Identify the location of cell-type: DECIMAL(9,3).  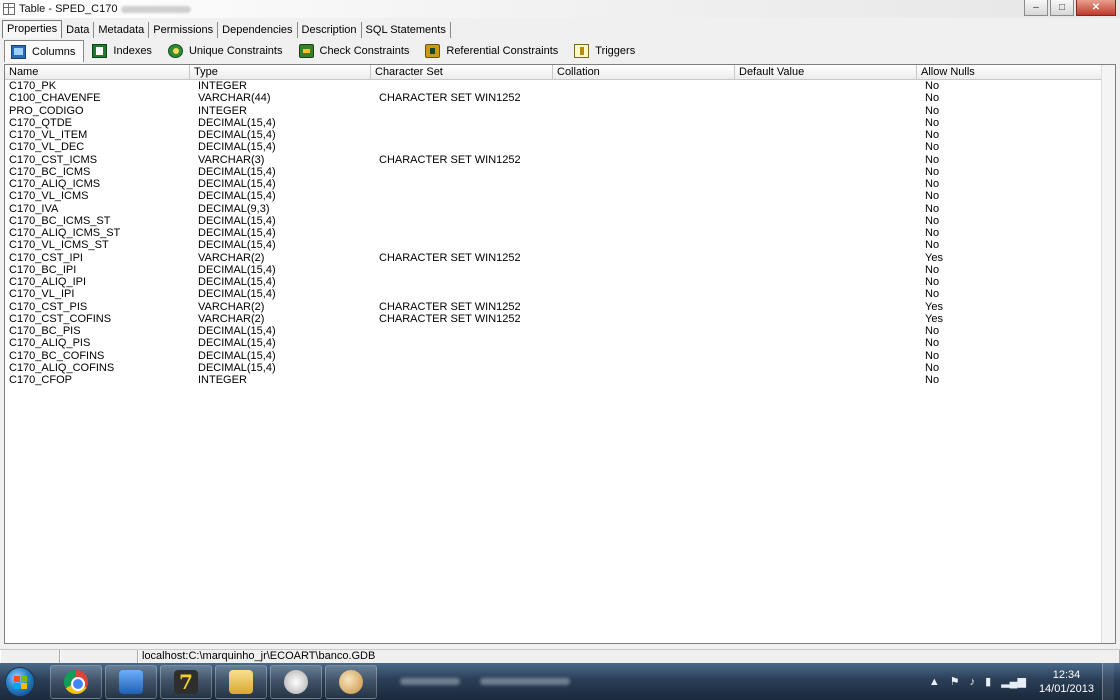
(280, 209).